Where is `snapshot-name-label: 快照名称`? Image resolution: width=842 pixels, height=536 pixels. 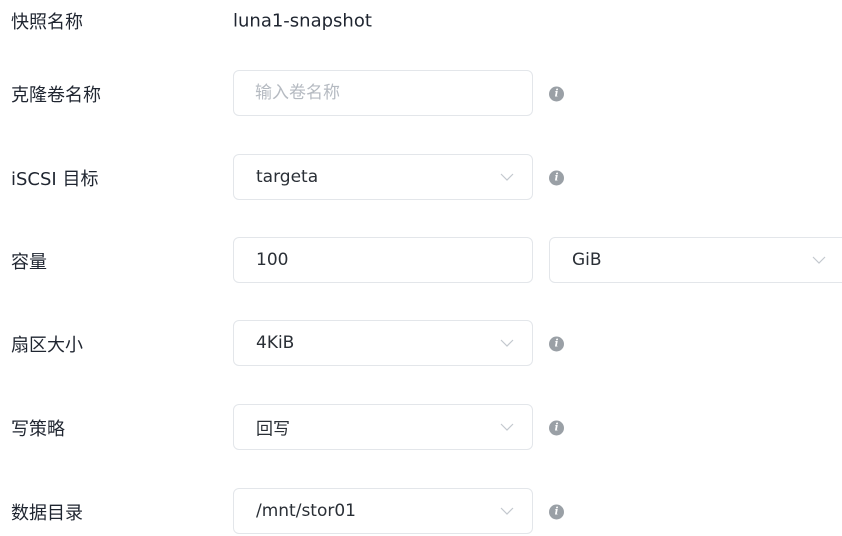
snapshot-name-label: 快照名称 is located at coordinates (47, 22).